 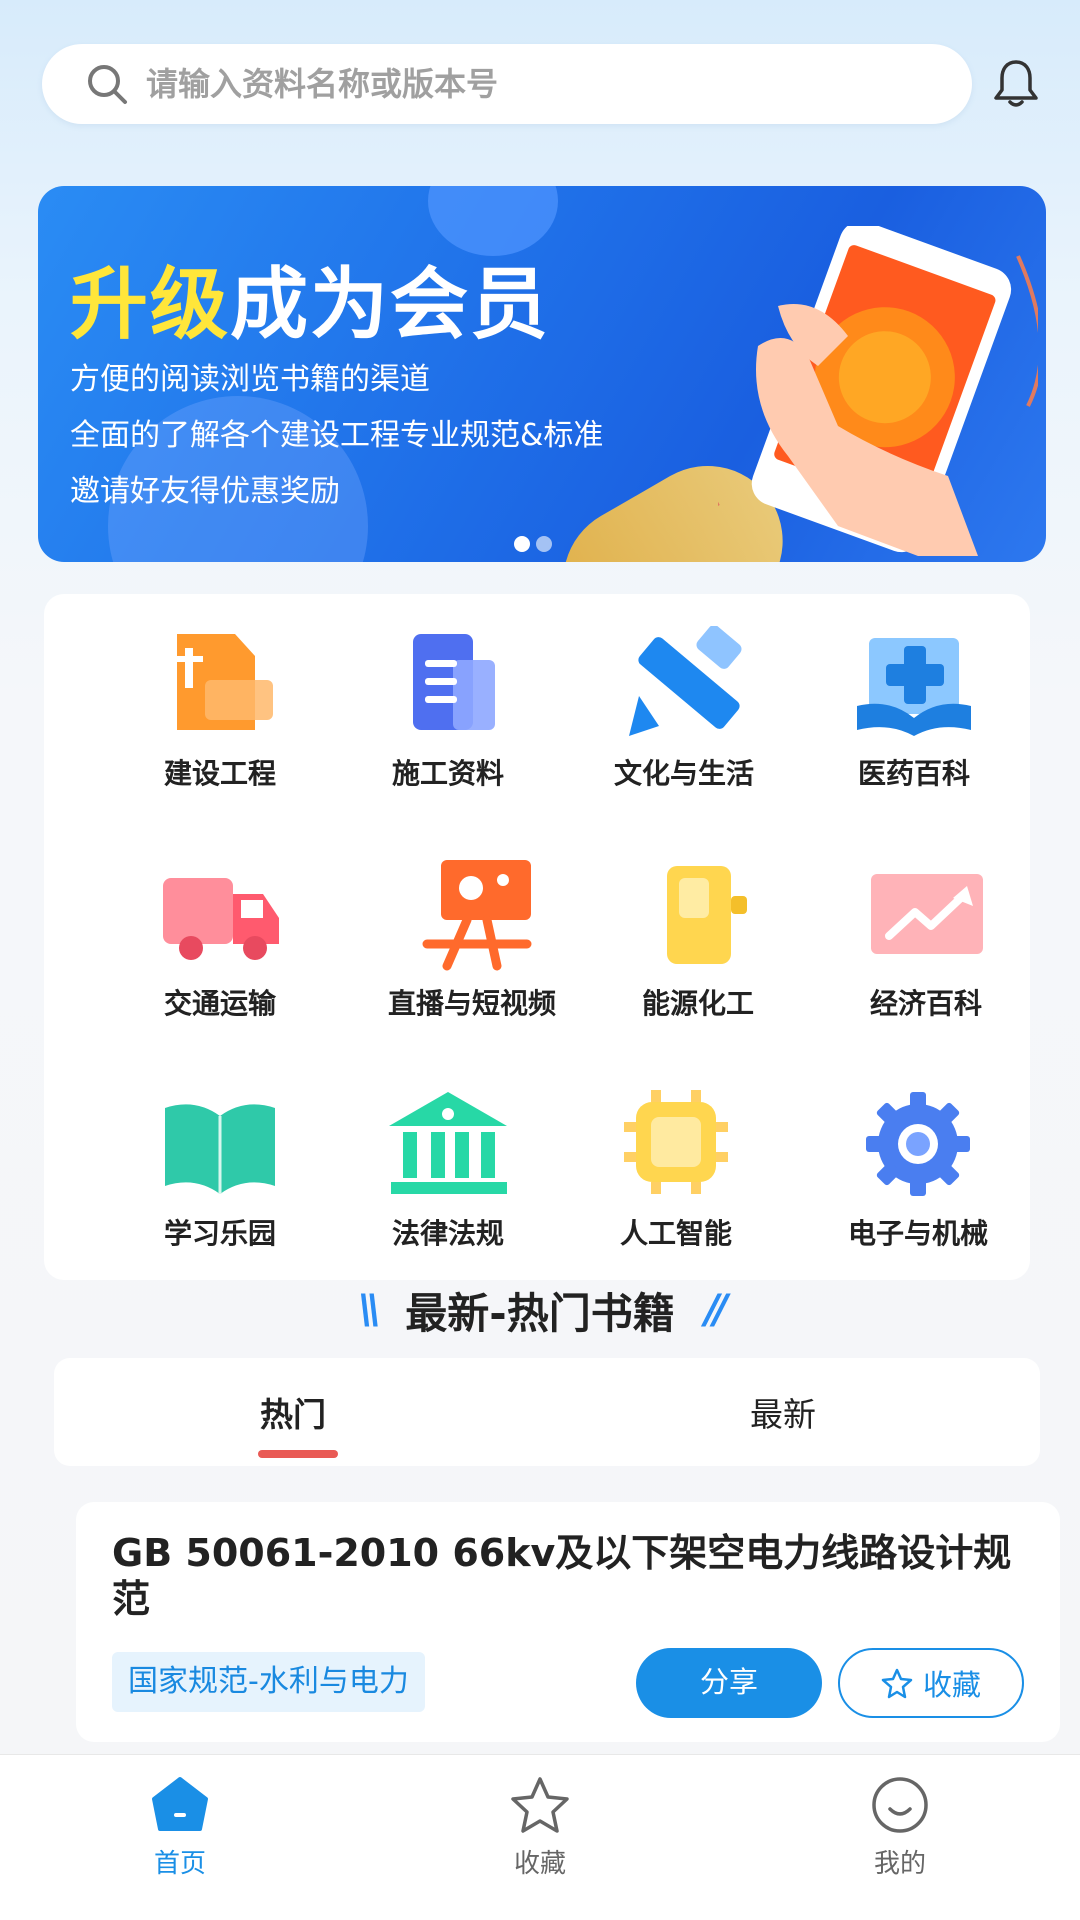 I want to click on category-ai: 人工智能, so click(x=676, y=1169).